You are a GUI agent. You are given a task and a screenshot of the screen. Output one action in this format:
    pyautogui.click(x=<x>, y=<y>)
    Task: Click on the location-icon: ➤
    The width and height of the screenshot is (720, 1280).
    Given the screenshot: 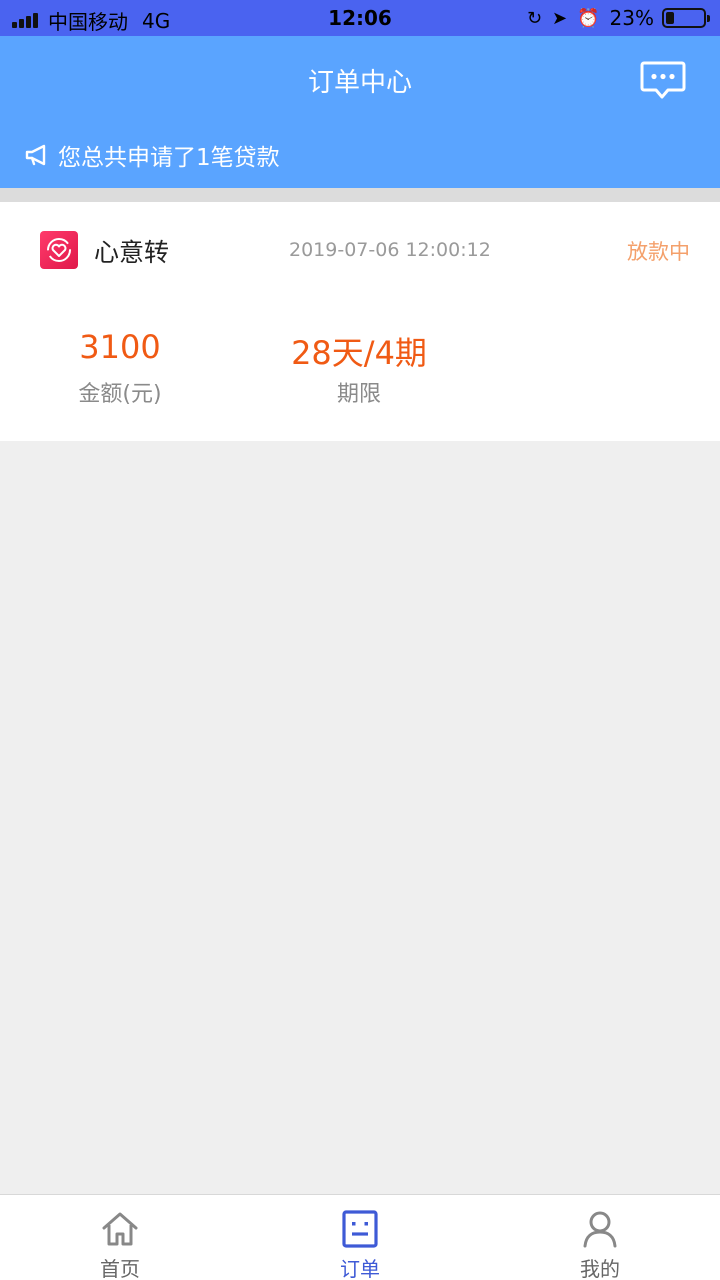 What is the action you would take?
    pyautogui.click(x=560, y=18)
    